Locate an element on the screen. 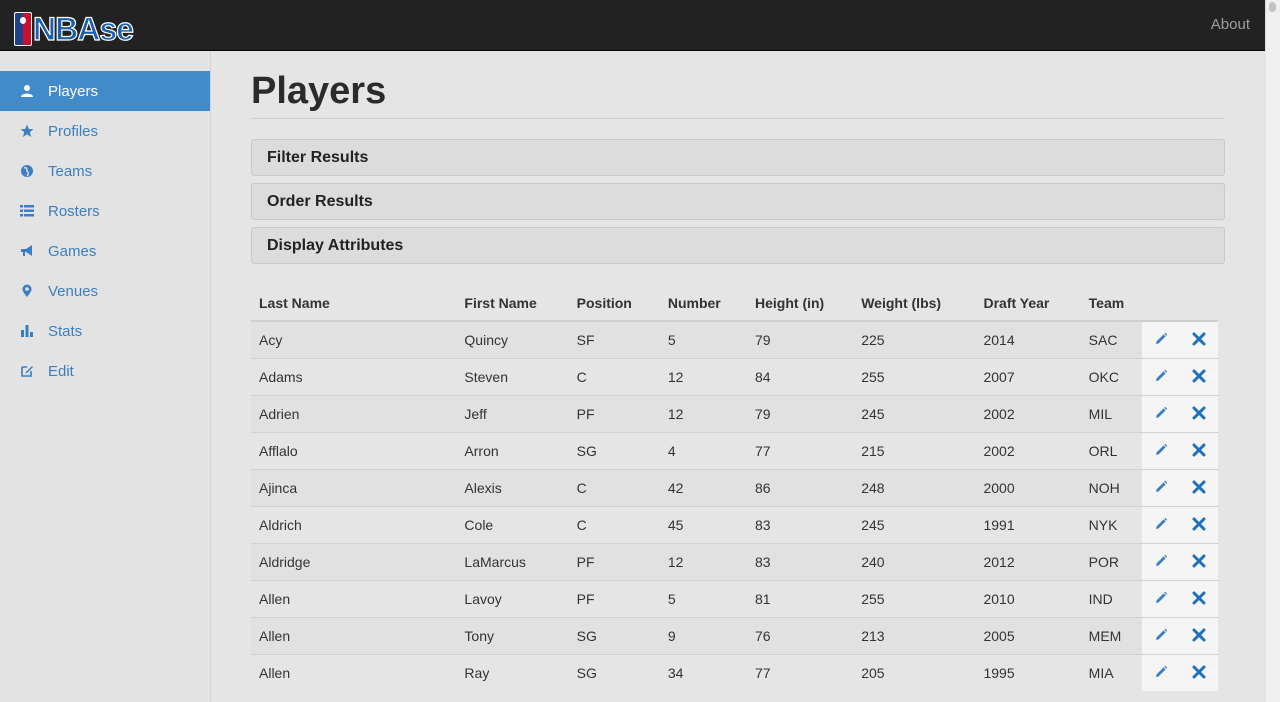  table-cell: 2014 is located at coordinates (1028, 339).